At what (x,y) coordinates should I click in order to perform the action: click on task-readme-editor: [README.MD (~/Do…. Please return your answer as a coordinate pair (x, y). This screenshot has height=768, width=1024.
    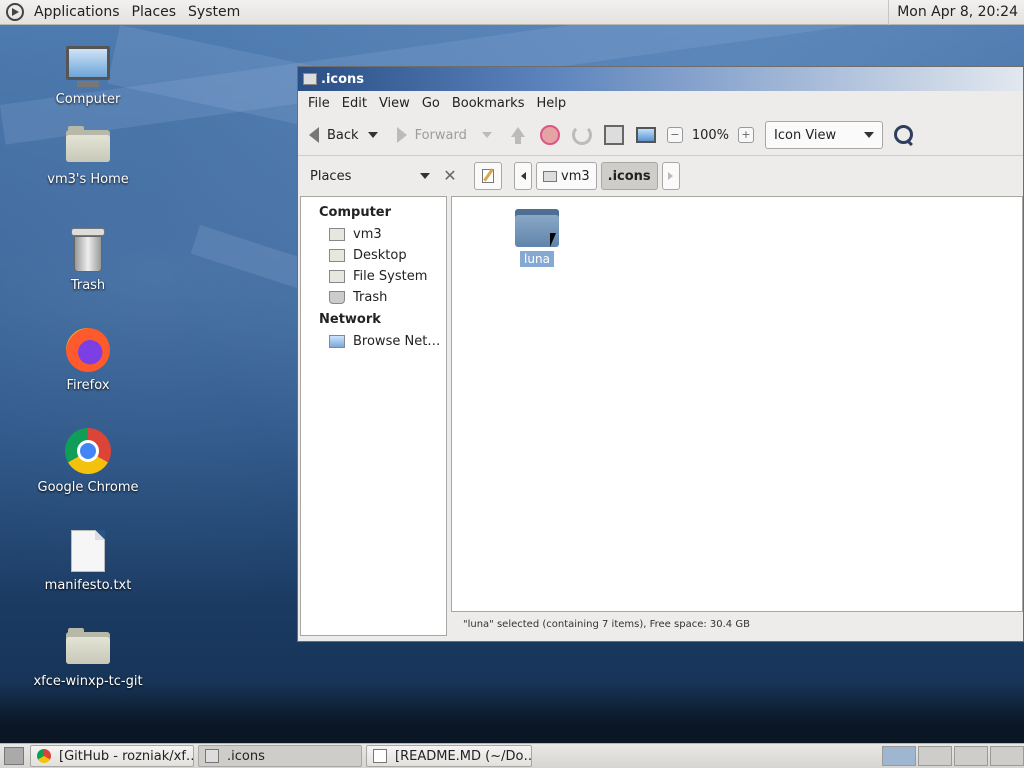
    Looking at the image, I should click on (449, 756).